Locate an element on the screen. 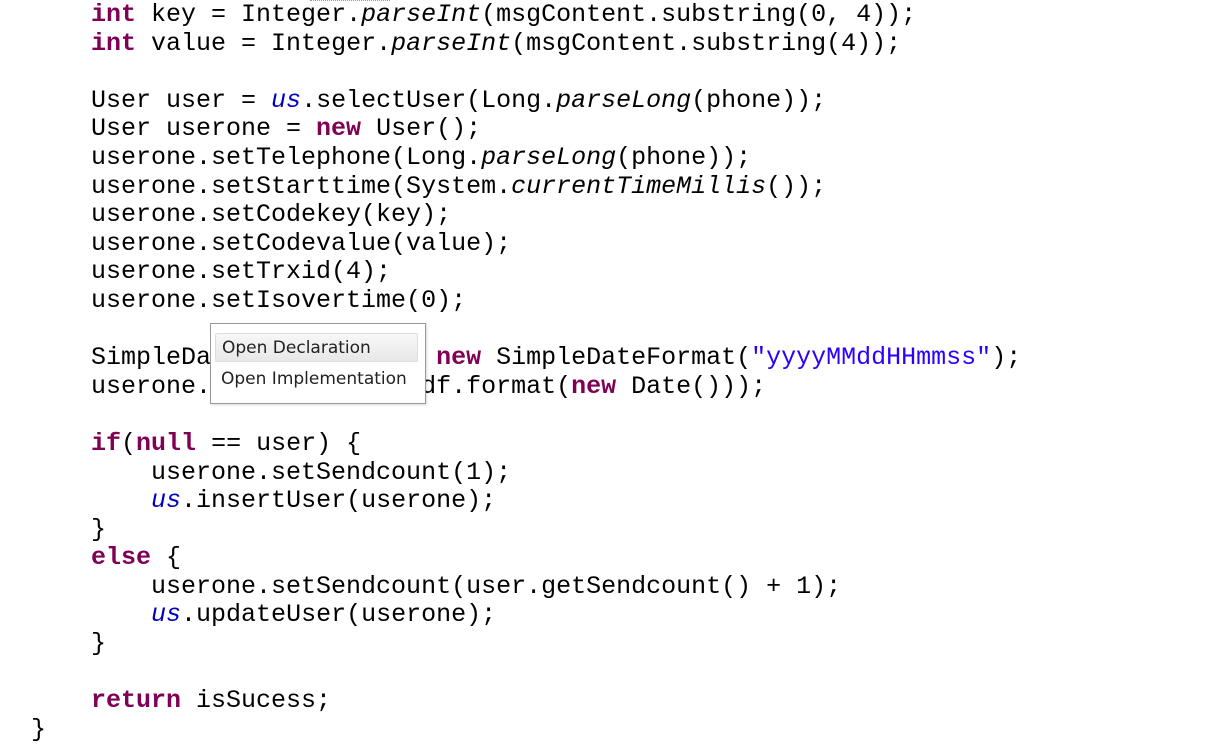 The height and width of the screenshot is (747, 1224). code-token: .selectUser(Long. is located at coordinates (429, 100).